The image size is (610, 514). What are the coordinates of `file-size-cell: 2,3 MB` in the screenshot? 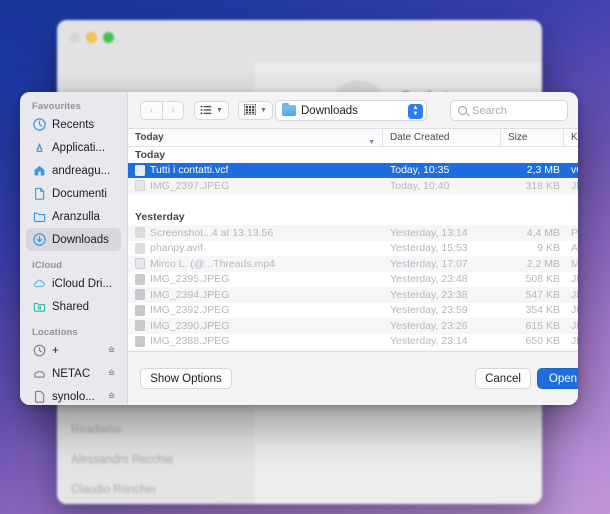 It's located at (543, 170).